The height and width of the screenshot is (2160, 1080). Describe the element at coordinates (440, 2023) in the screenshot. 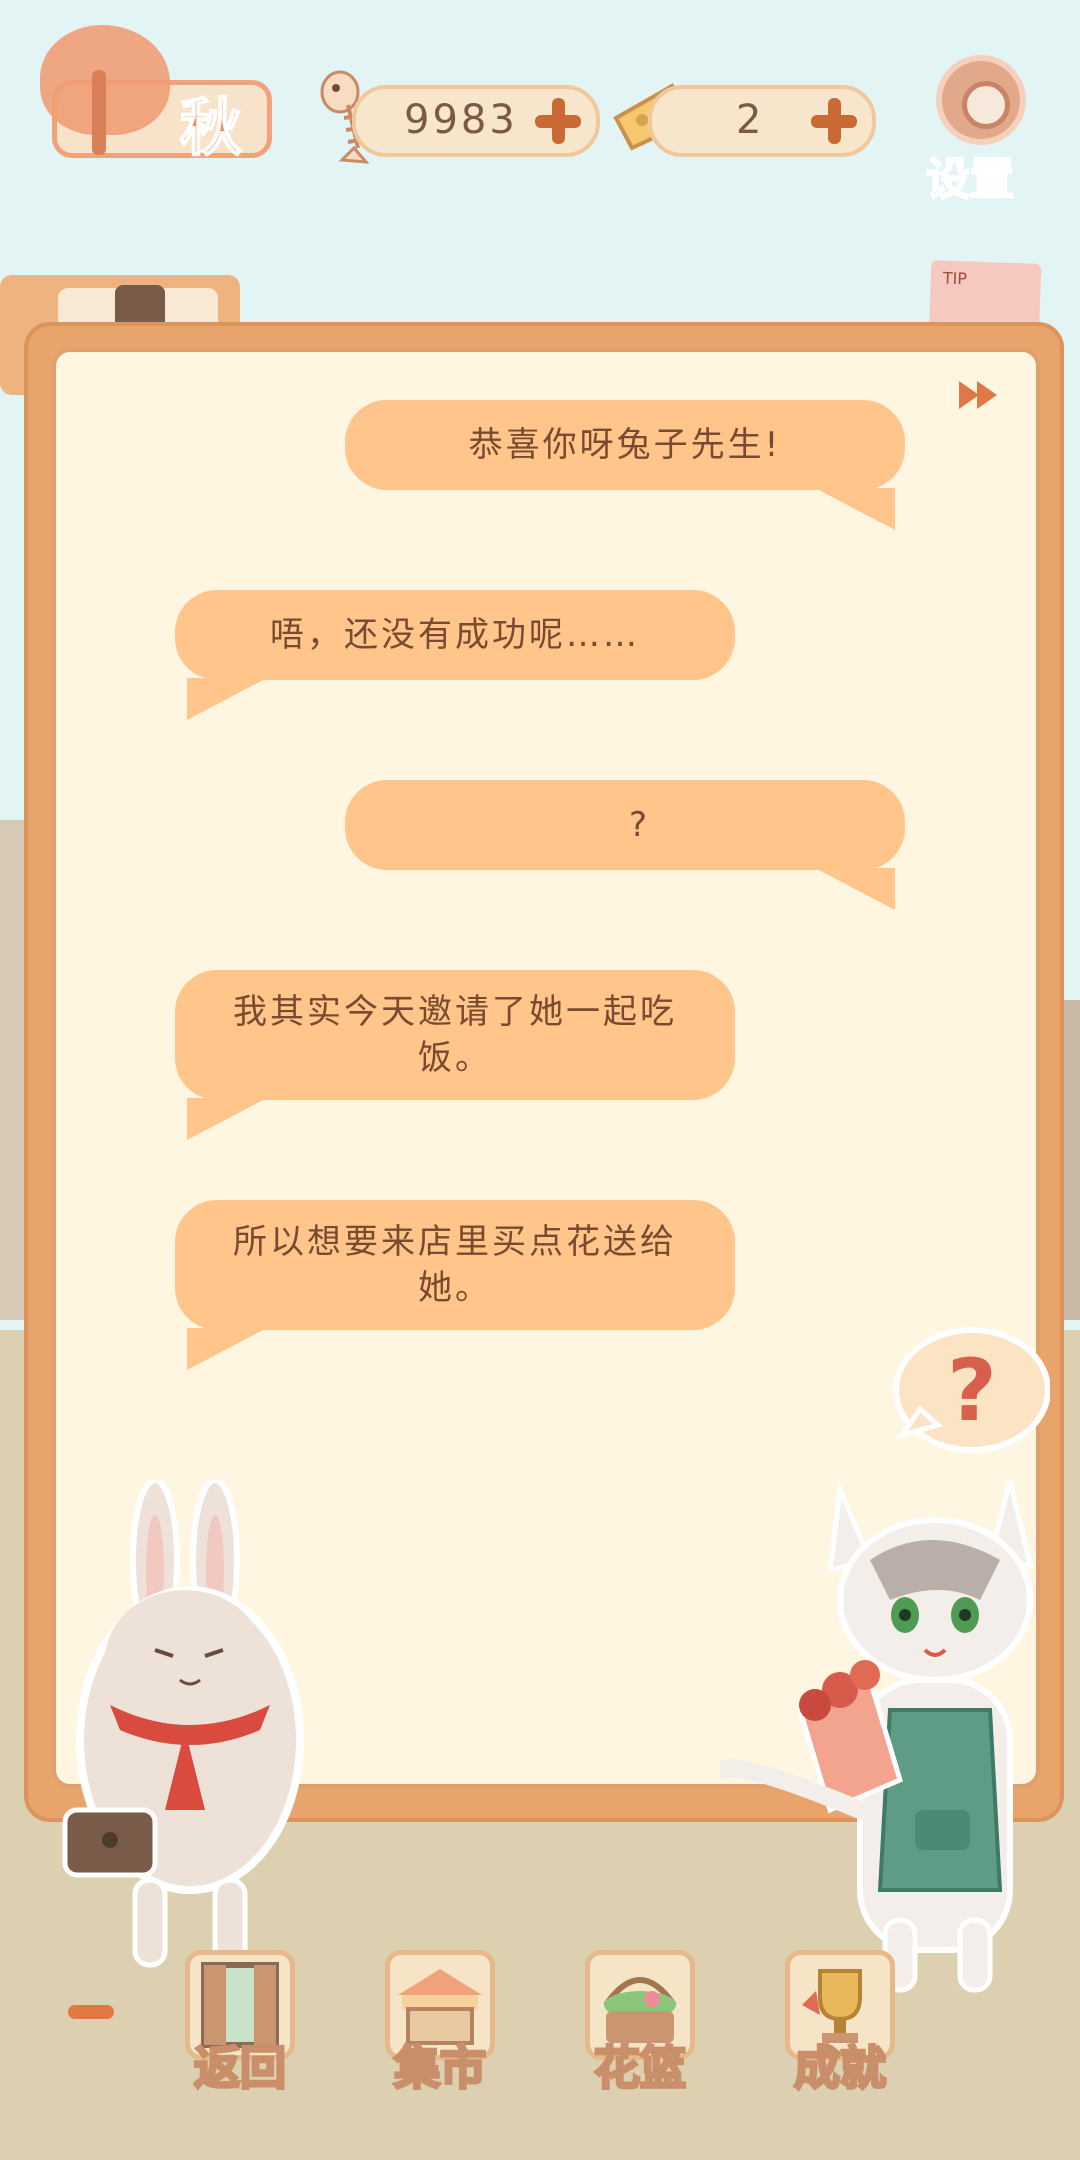

I see `nav-market-button: 集市` at that location.